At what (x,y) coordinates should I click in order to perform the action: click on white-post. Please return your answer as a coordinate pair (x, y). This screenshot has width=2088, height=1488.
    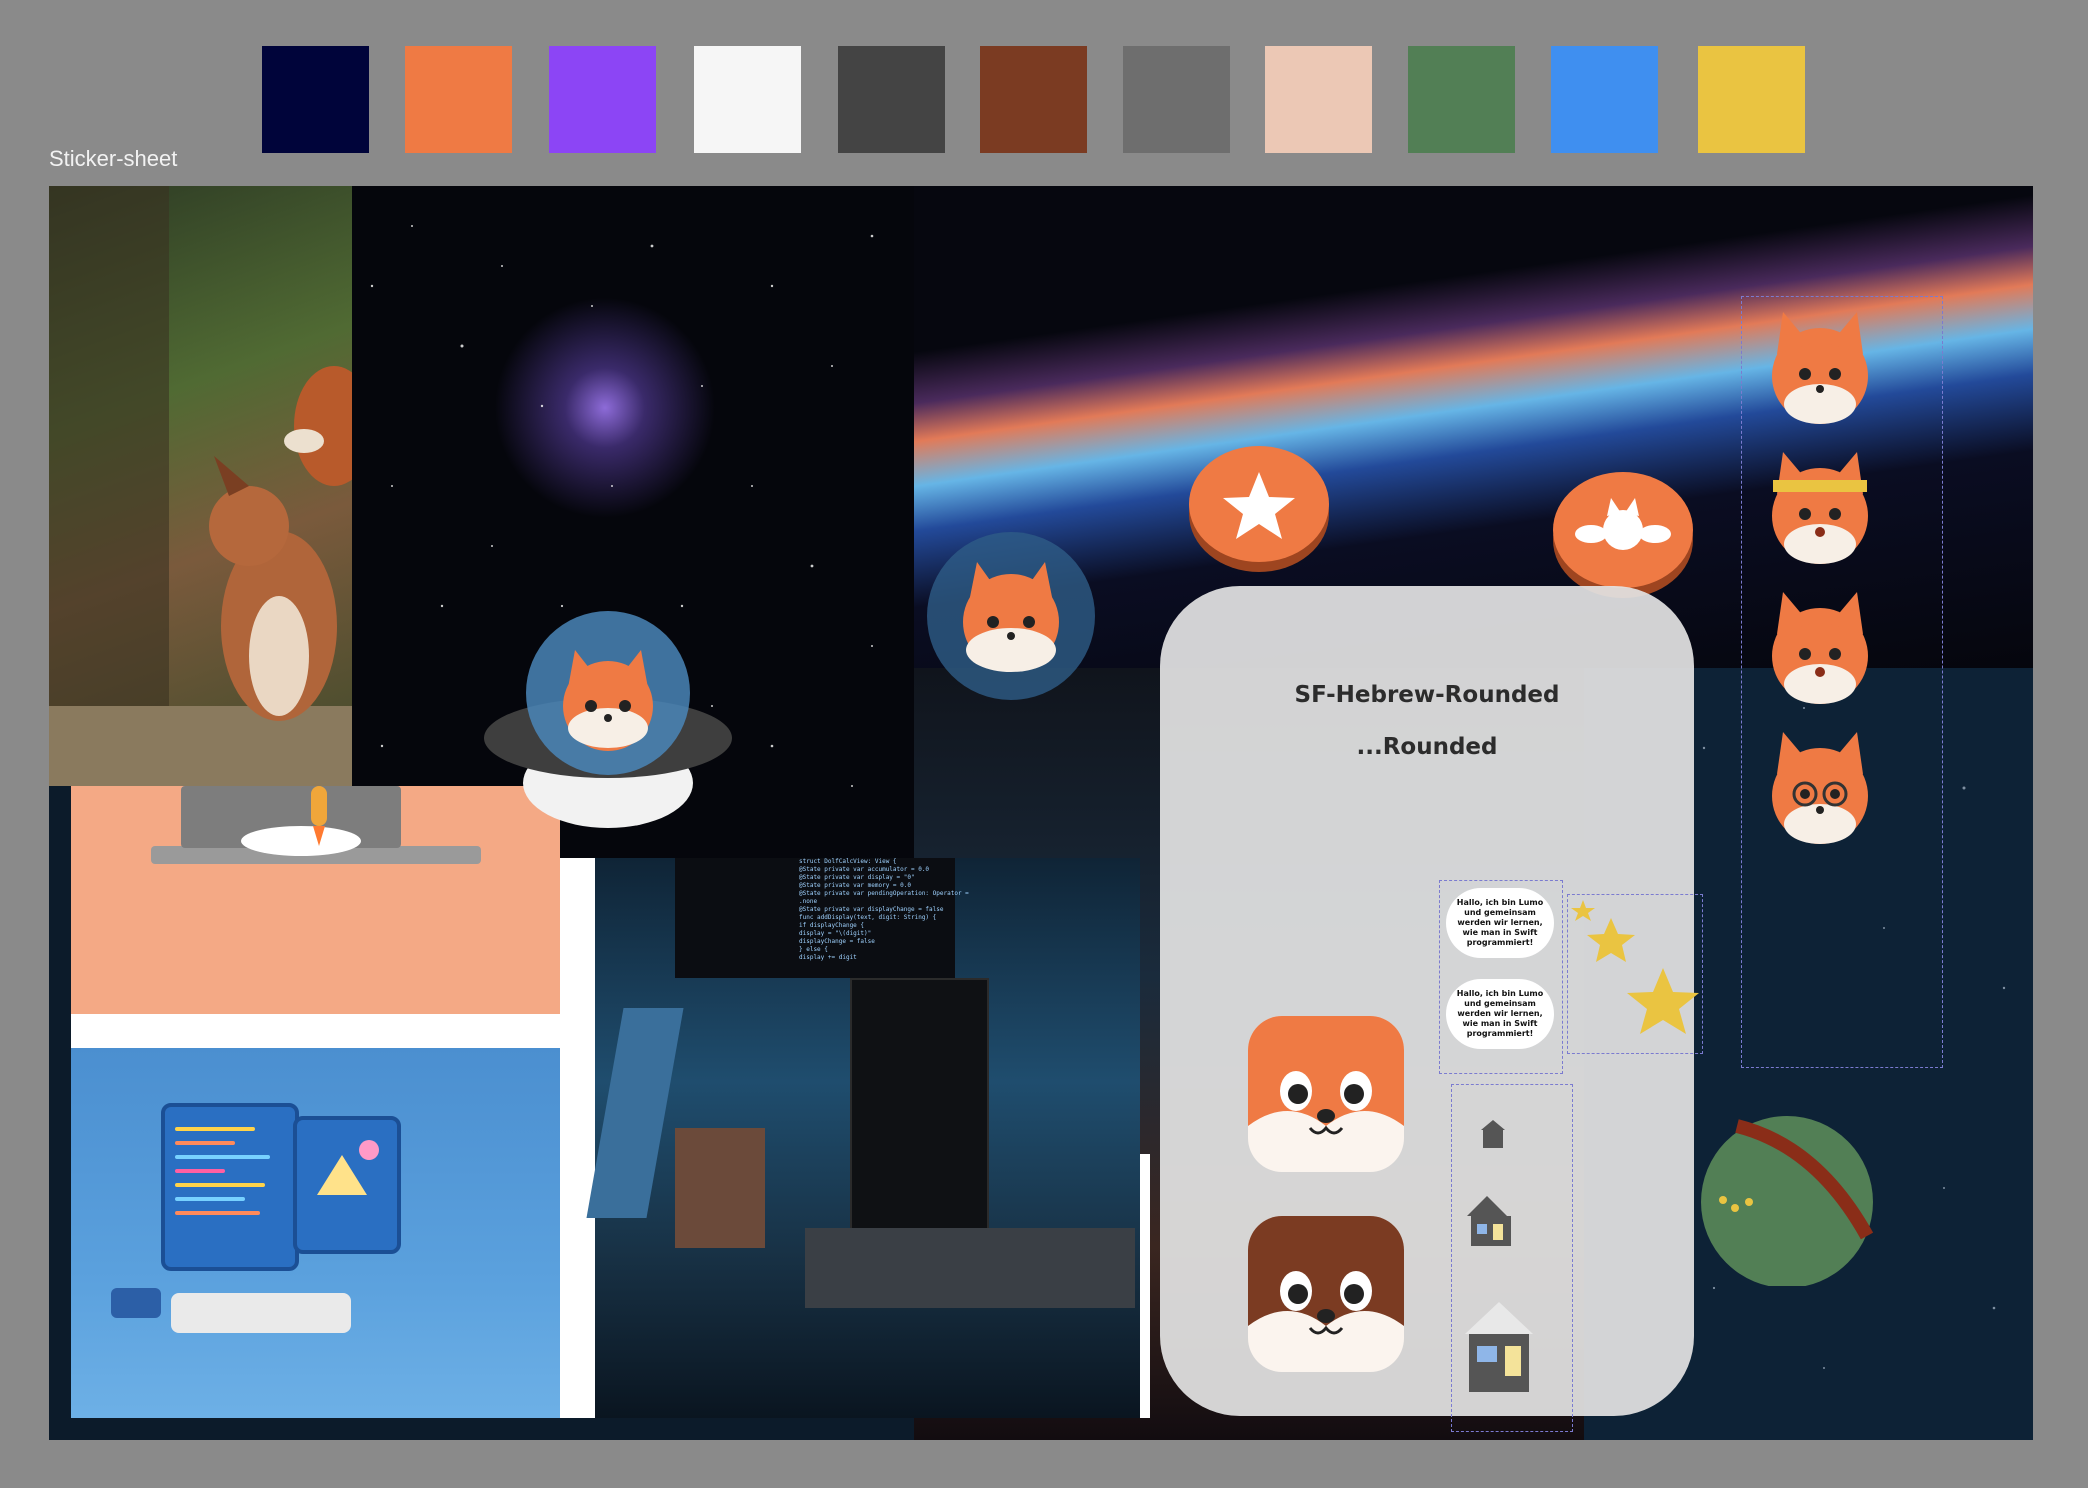
    Looking at the image, I should click on (1145, 1286).